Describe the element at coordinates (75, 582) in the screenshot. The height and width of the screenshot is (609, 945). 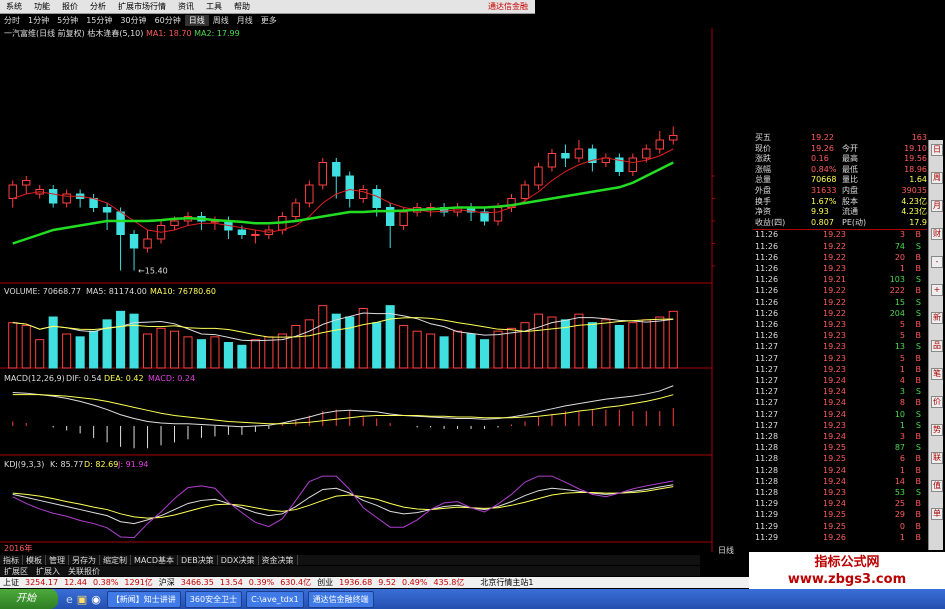
I see `ticker-item-2: 12.44` at that location.